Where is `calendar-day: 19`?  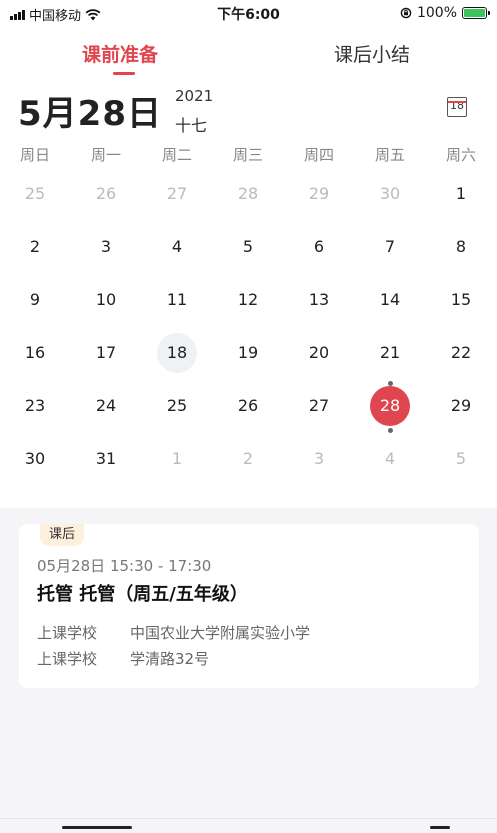 calendar-day: 19 is located at coordinates (248, 353).